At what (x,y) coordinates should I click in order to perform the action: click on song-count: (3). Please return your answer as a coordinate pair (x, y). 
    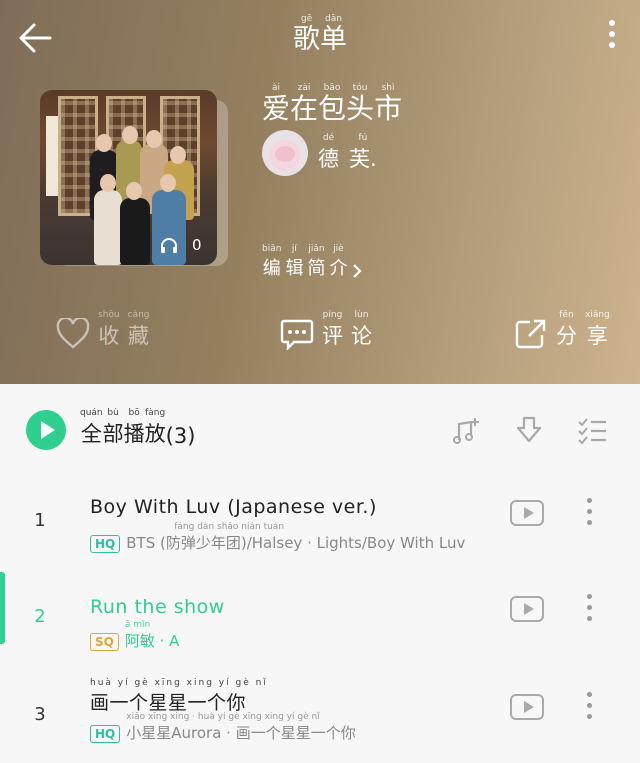
    Looking at the image, I should click on (180, 436).